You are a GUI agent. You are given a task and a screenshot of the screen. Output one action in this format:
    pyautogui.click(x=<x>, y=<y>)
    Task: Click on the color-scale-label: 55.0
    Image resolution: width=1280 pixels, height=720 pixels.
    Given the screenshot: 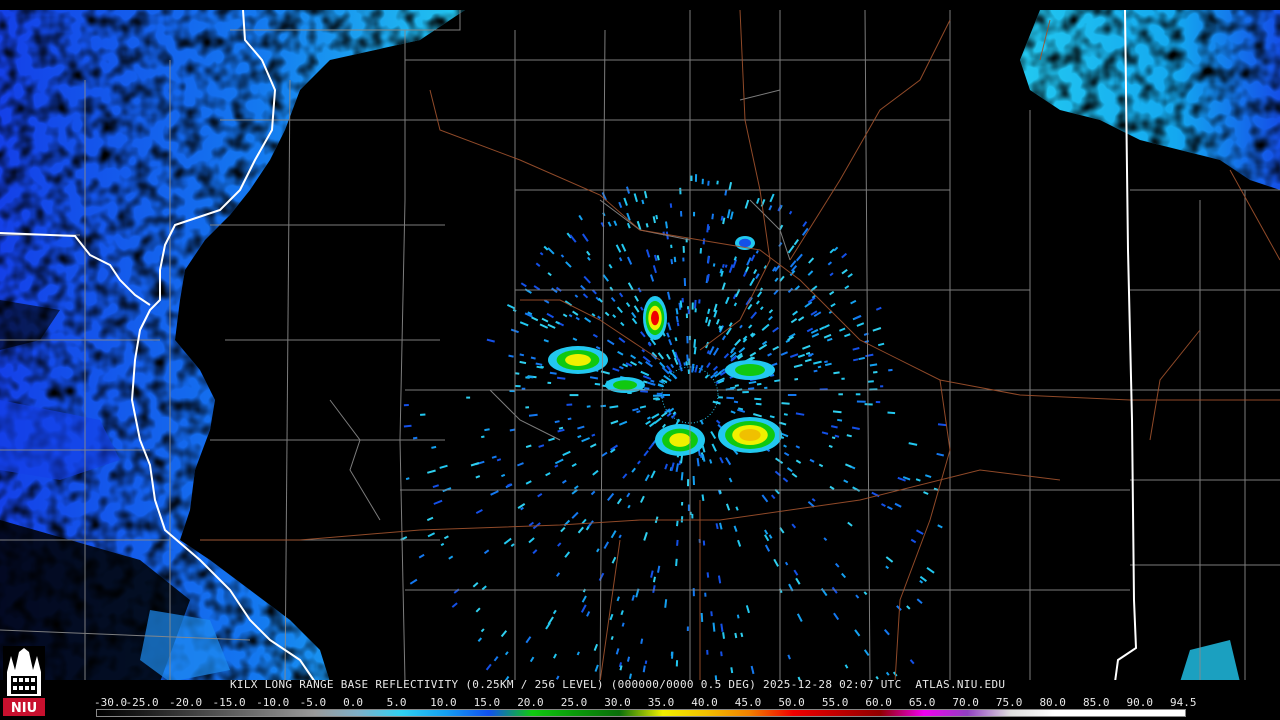 What is the action you would take?
    pyautogui.click(x=835, y=702)
    